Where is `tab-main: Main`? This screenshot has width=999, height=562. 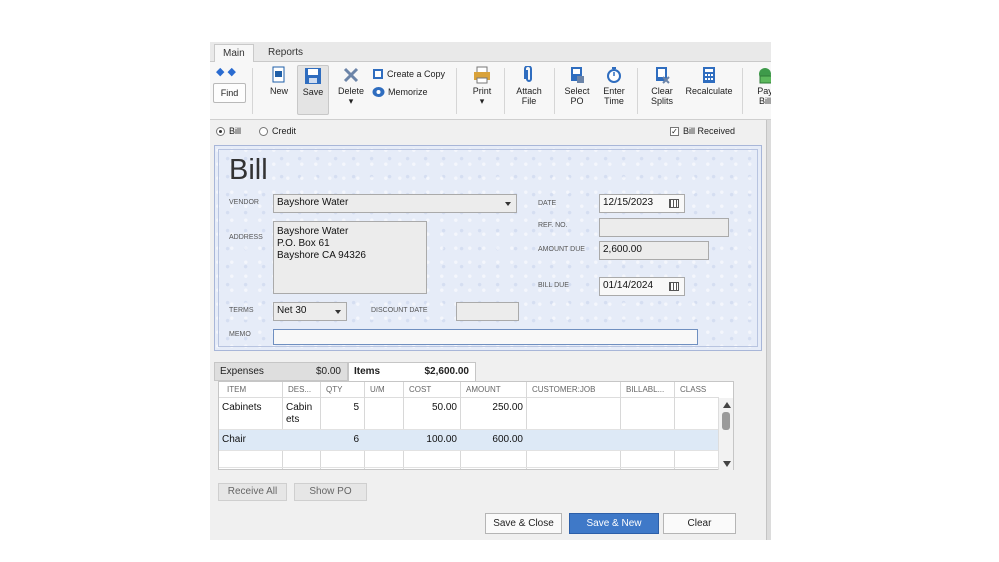
tab-main: Main is located at coordinates (234, 53).